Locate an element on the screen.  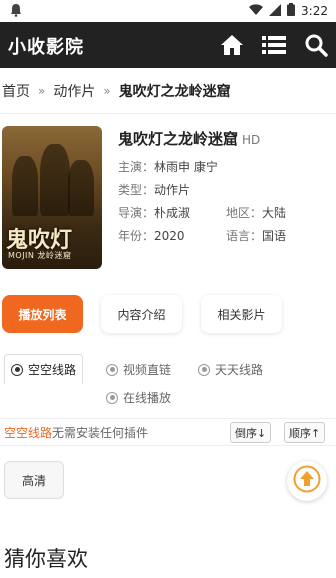
sort-desc-button: 倒序↓ is located at coordinates (251, 432).